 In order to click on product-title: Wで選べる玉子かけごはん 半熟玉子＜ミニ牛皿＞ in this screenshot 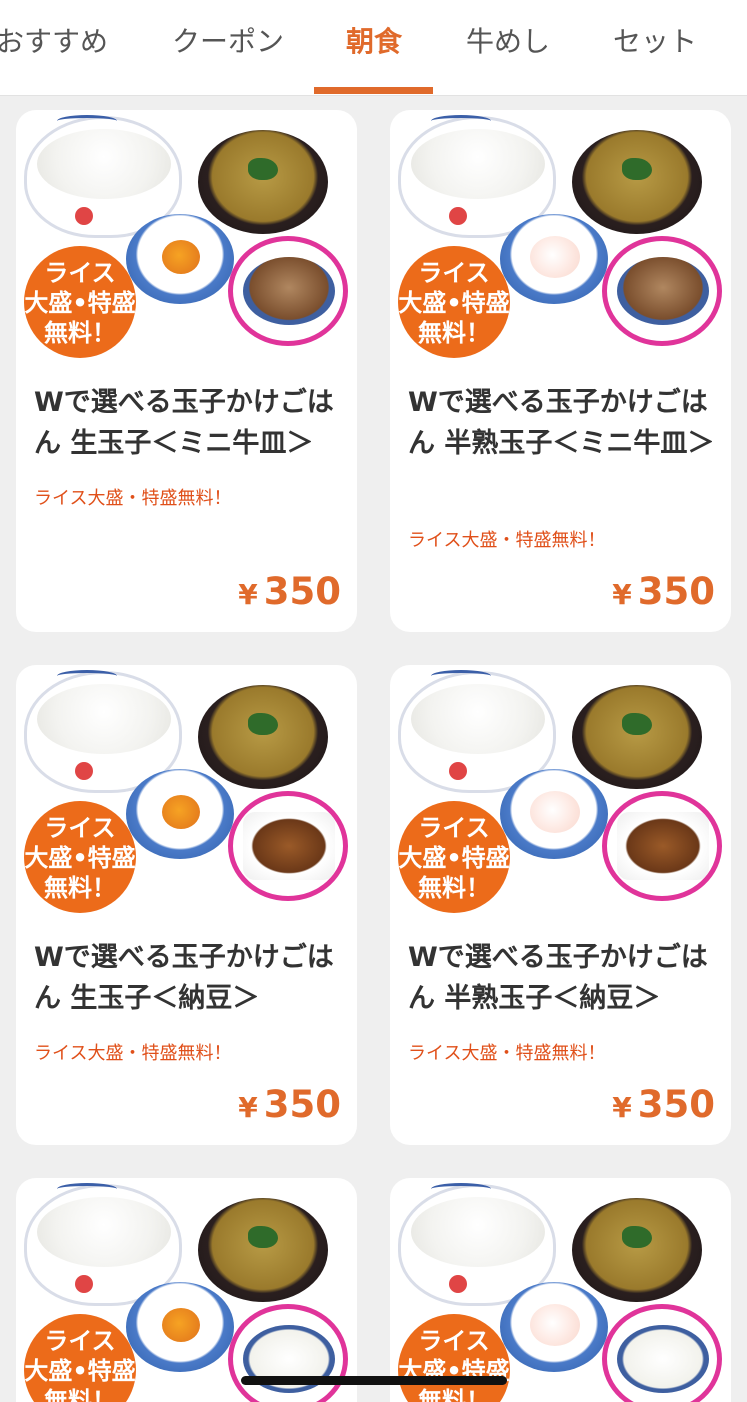, I will do `click(561, 423)`.